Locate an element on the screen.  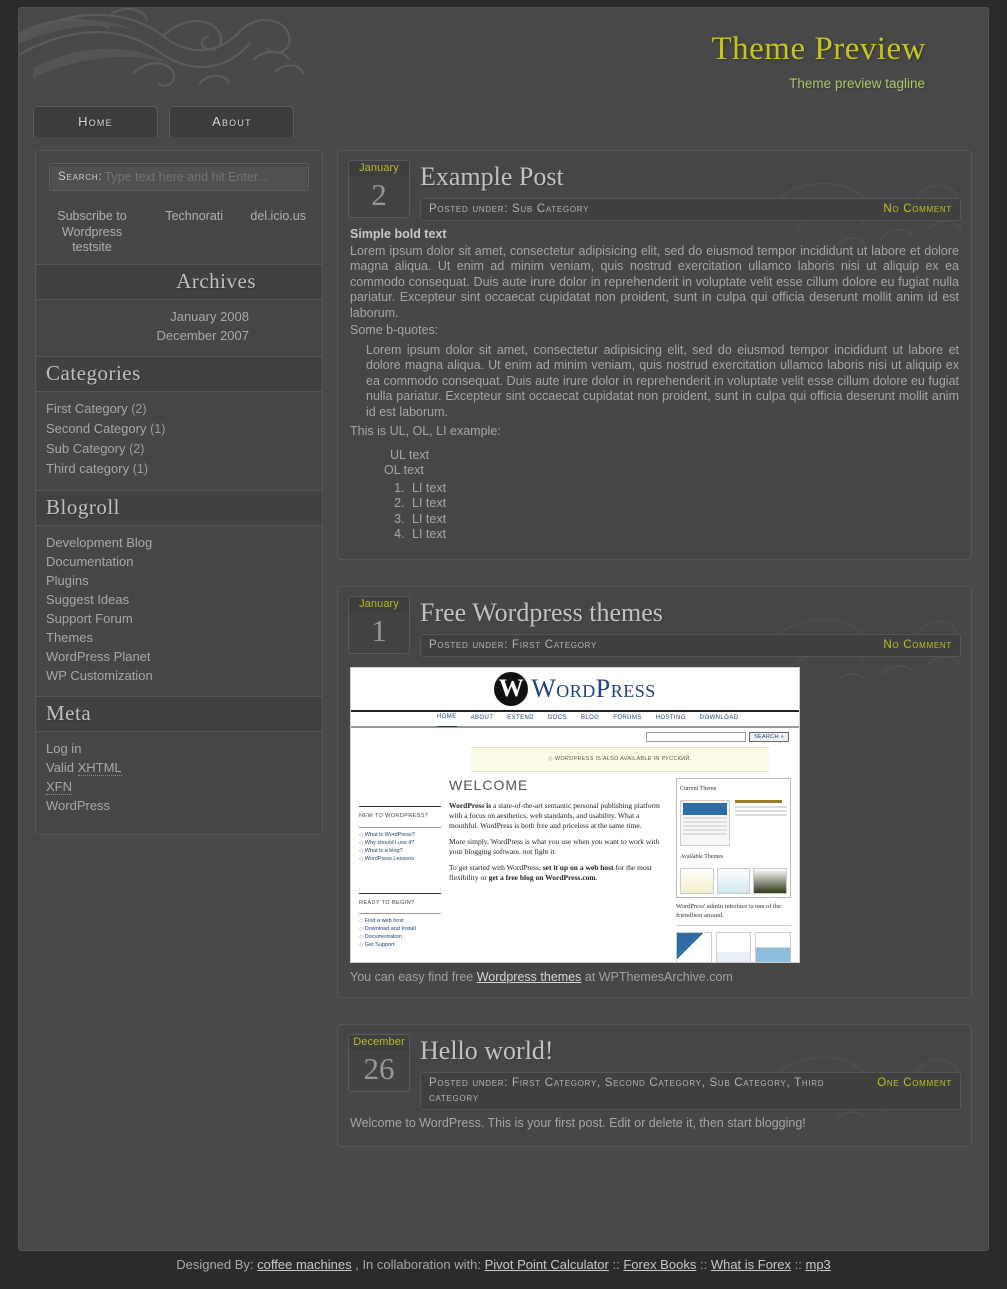
blogroll-link-plugins: Plugins is located at coordinates (67, 580).